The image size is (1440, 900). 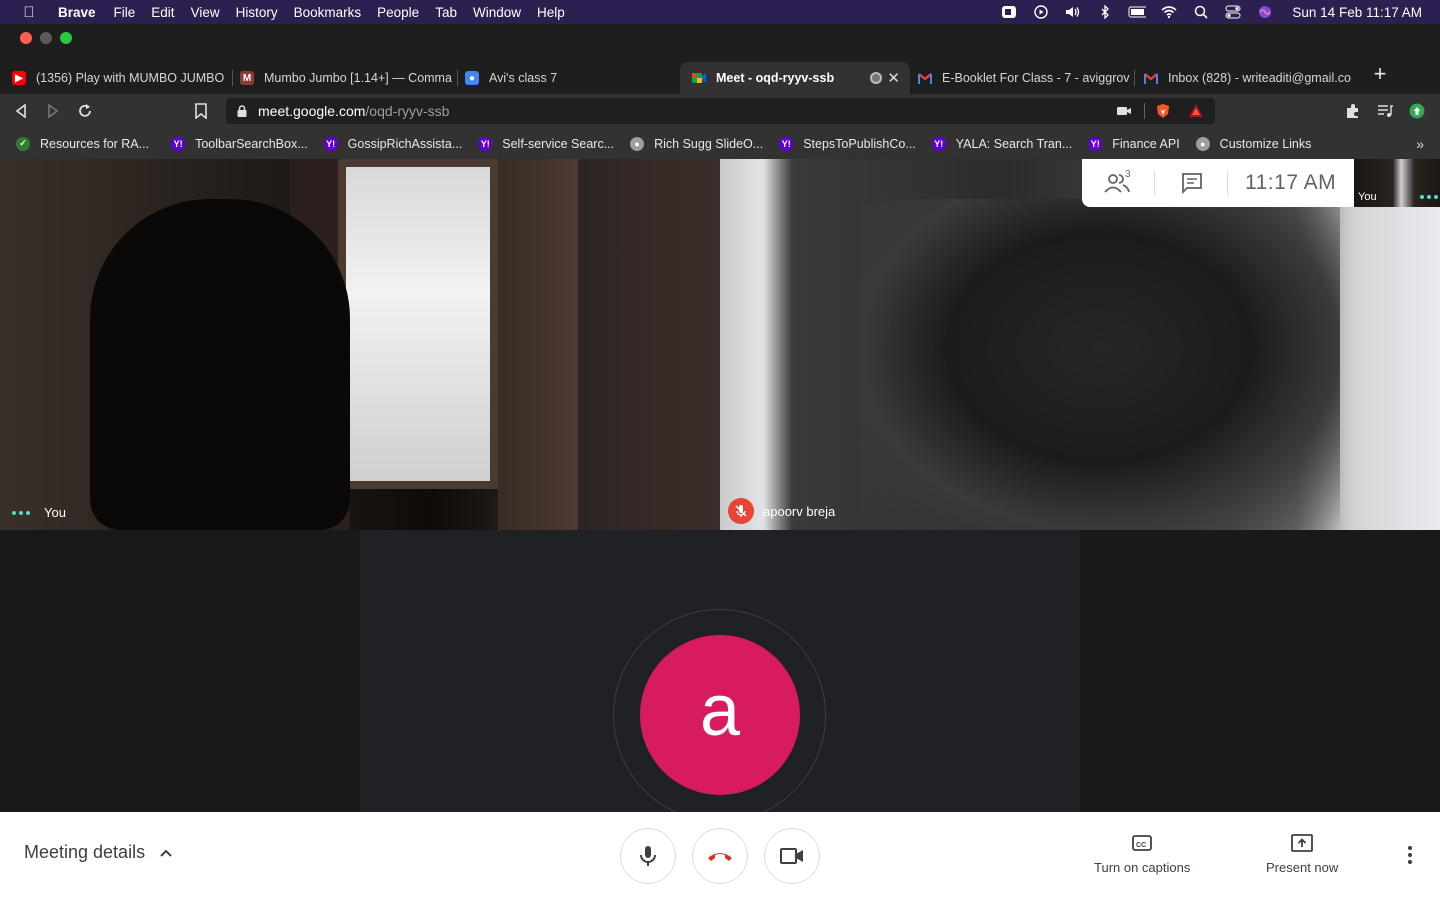 What do you see at coordinates (19, 78) in the screenshot?
I see `youtube-icon: ▶` at bounding box center [19, 78].